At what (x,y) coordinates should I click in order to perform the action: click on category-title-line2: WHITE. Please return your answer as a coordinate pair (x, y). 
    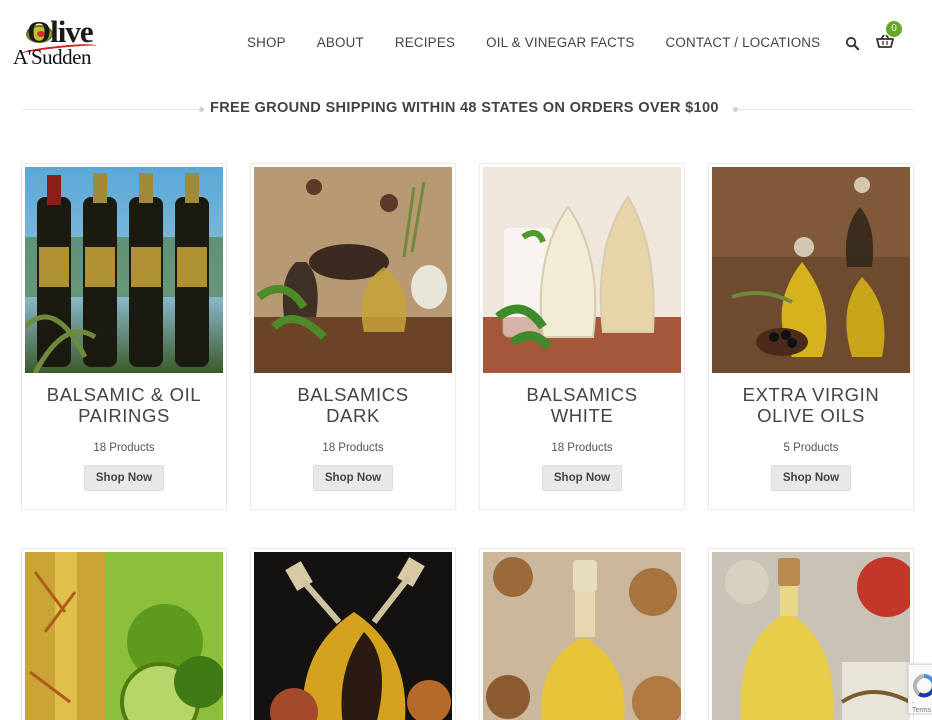
    Looking at the image, I should click on (582, 415).